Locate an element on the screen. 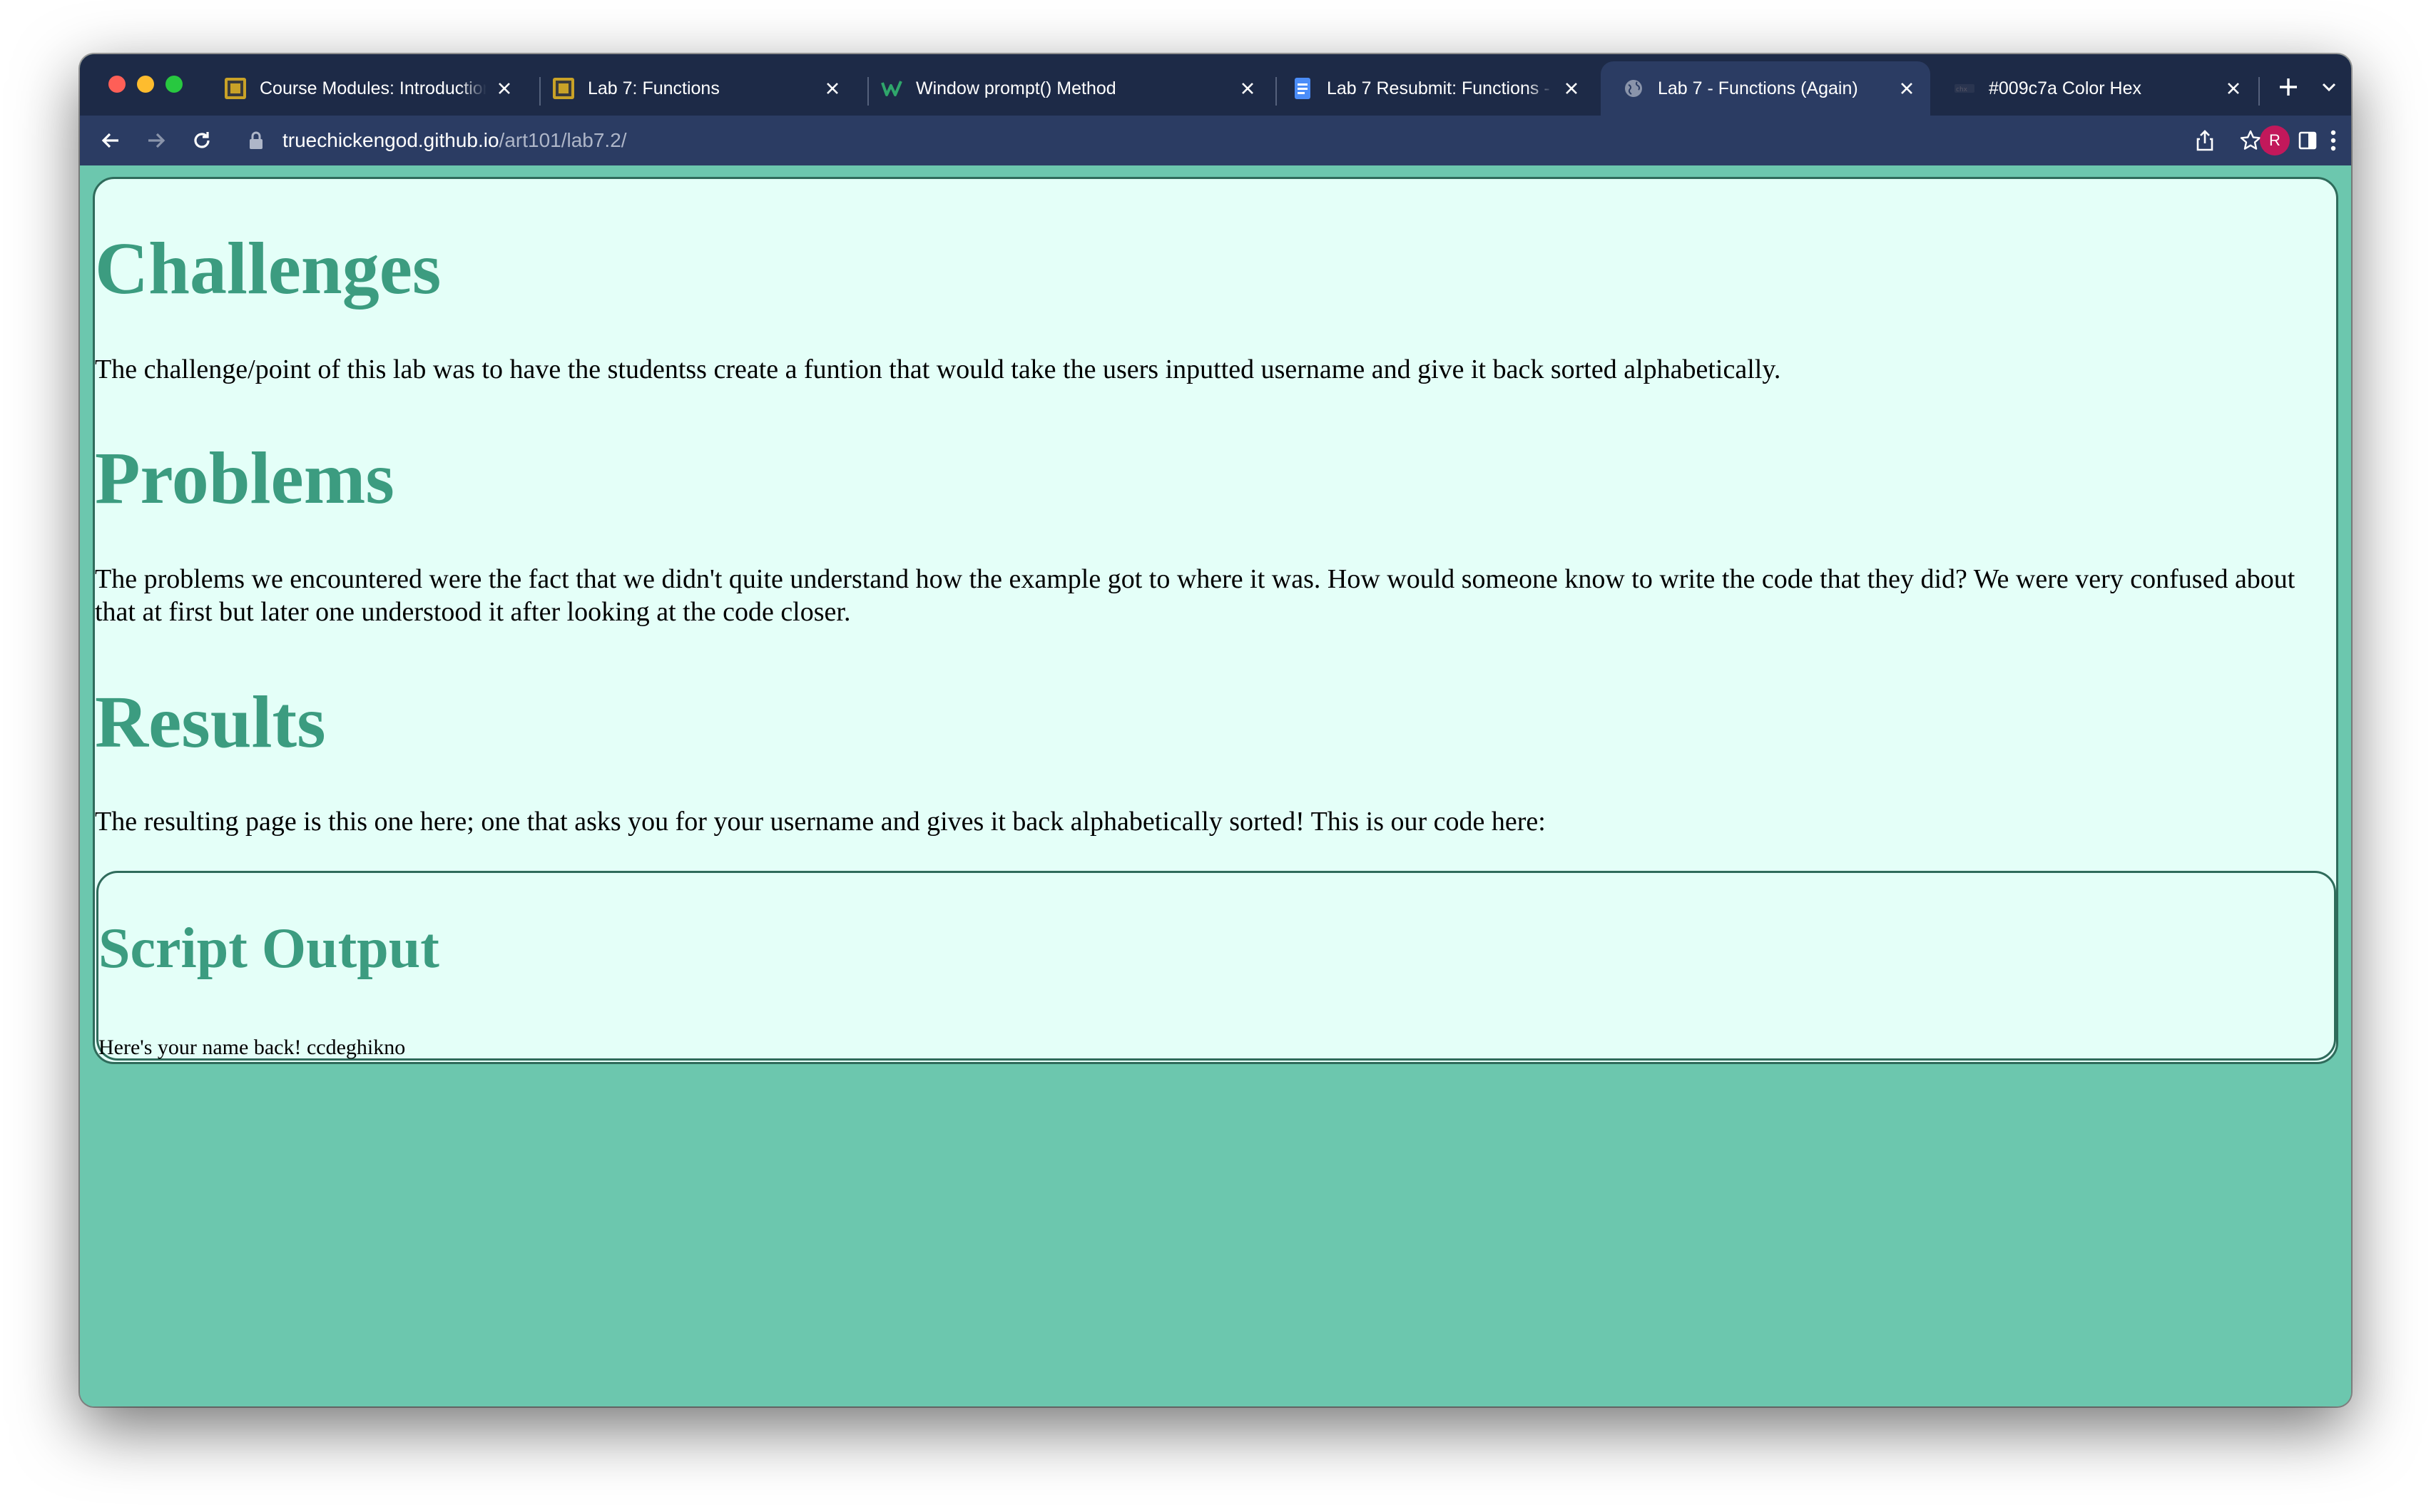 This screenshot has height=1512, width=2431. new-tab-button is located at coordinates (2288, 87).